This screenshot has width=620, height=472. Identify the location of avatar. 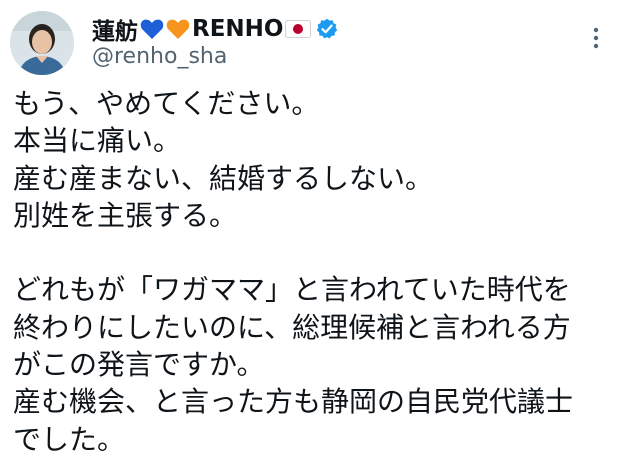
(42, 43).